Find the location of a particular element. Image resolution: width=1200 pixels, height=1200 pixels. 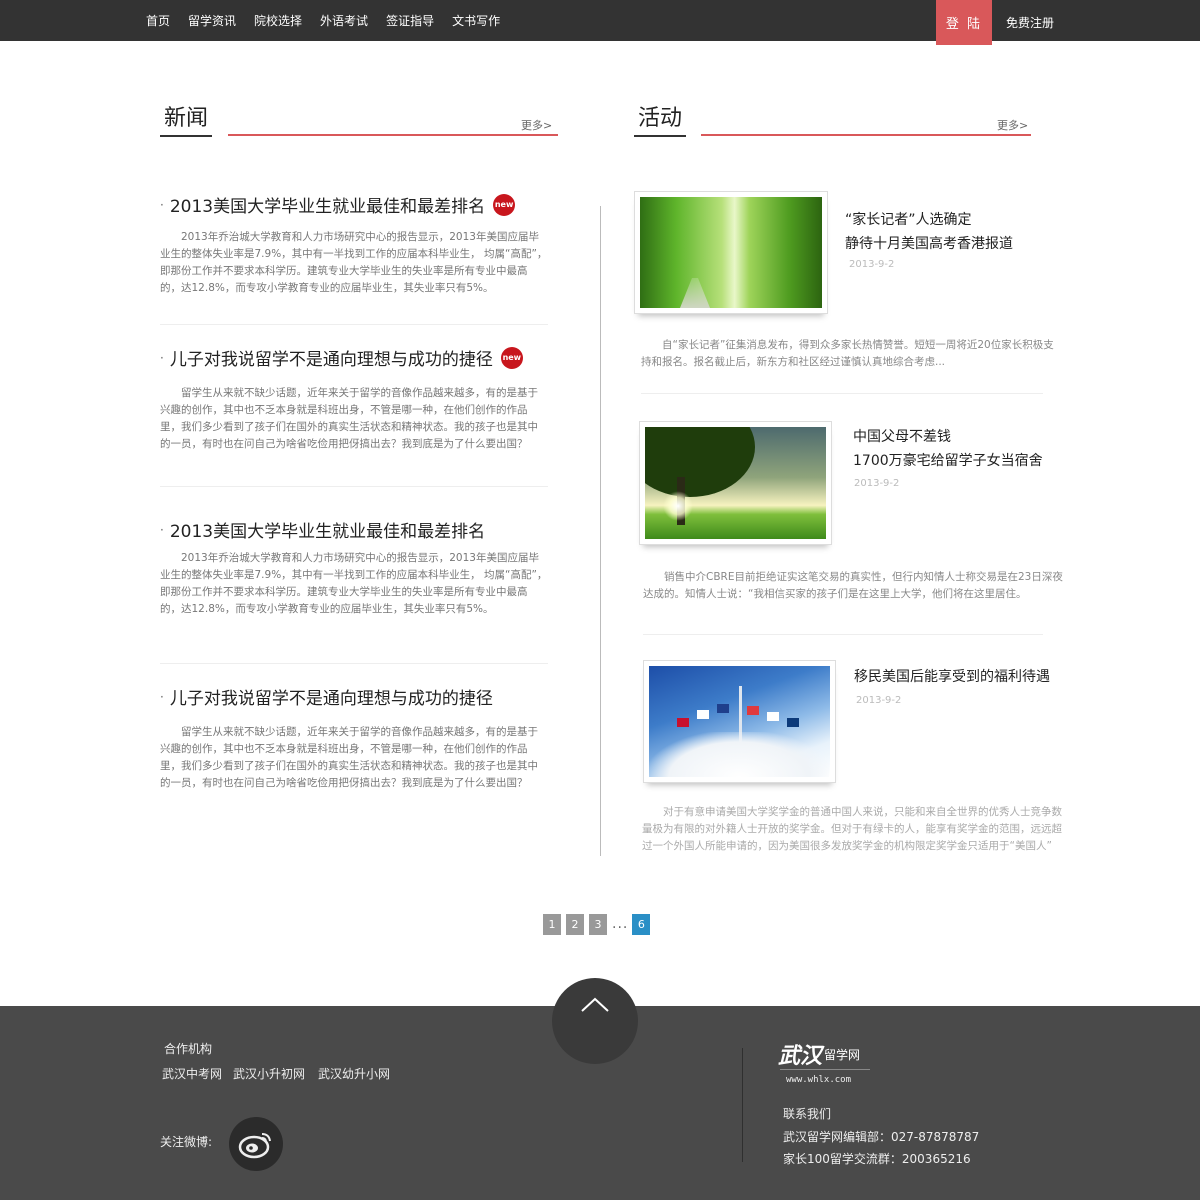

nav-study-news: 留学资讯 is located at coordinates (212, 20).